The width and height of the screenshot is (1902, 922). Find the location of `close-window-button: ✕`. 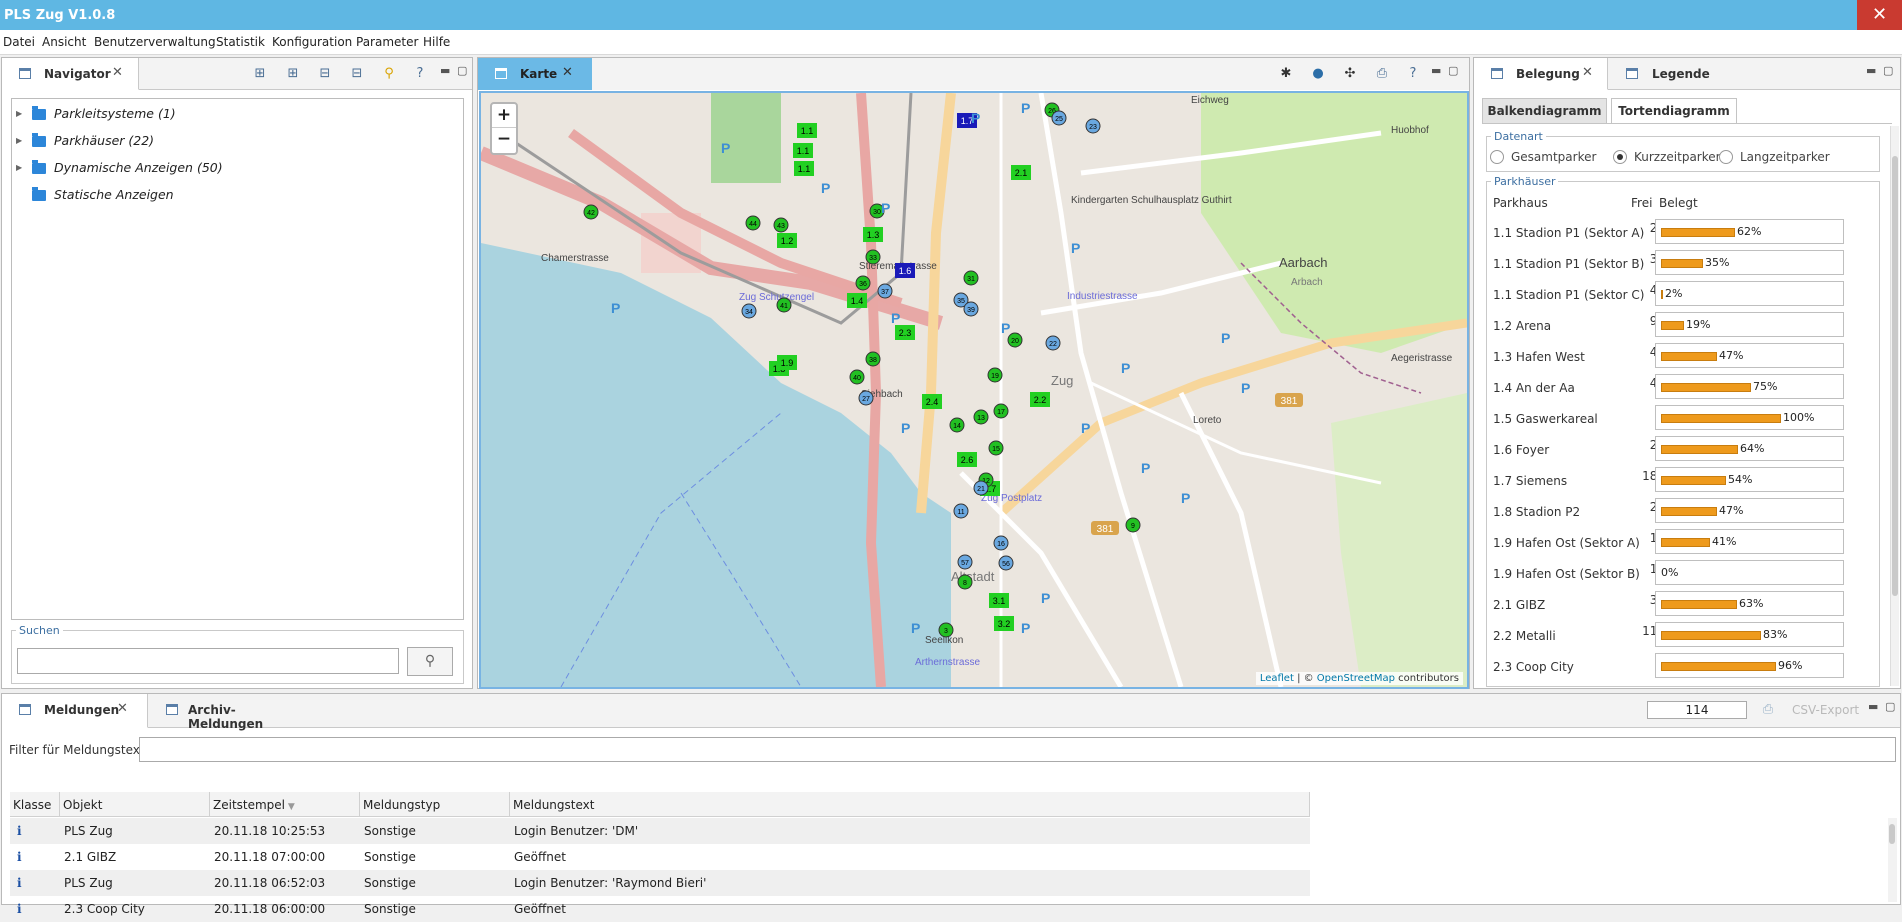

close-window-button: ✕ is located at coordinates (1879, 15).